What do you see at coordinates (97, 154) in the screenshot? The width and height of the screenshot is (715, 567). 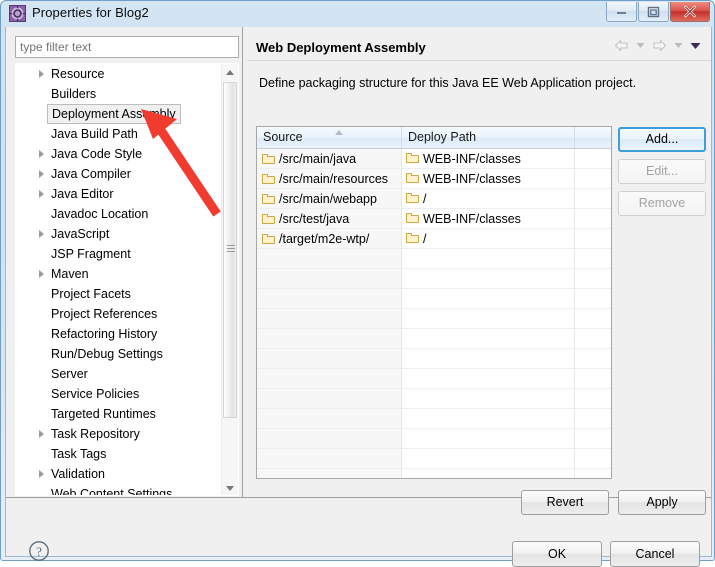 I see `tree-item-label: Java Code Style` at bounding box center [97, 154].